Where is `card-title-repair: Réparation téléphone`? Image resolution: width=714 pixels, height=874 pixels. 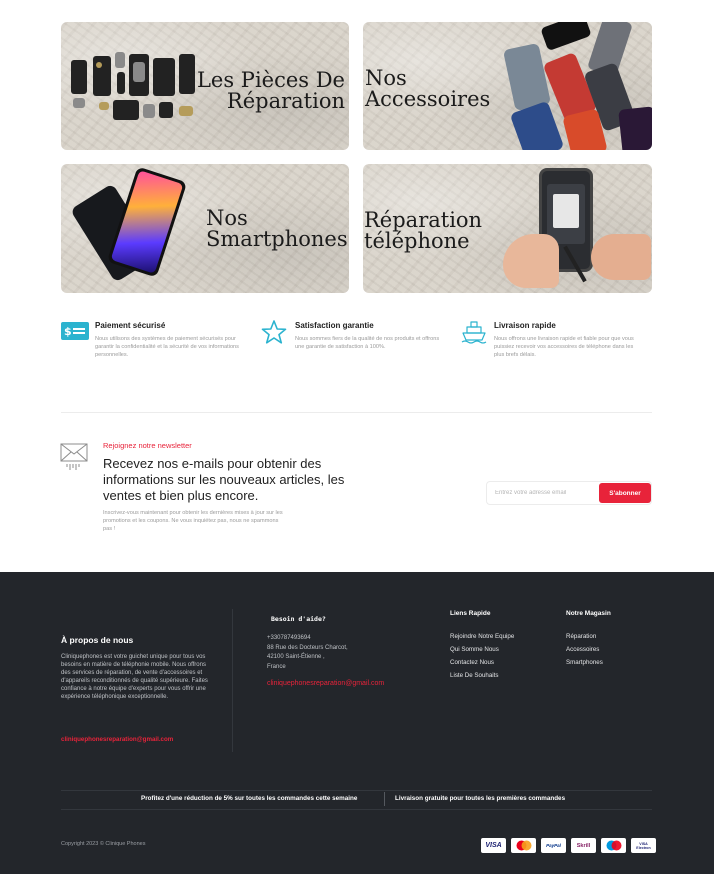 card-title-repair: Réparation téléphone is located at coordinates (423, 231).